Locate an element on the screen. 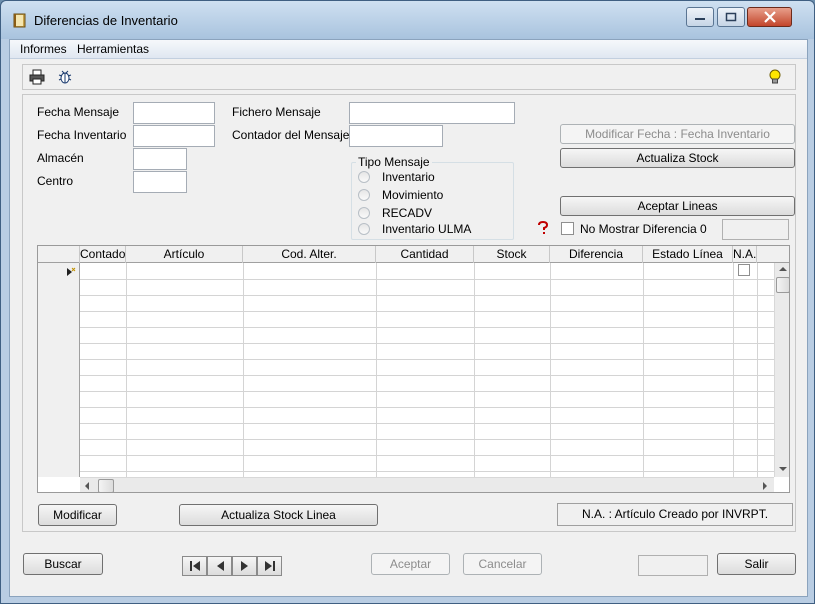  menu-herramientas: Herramientas is located at coordinates (113, 49).